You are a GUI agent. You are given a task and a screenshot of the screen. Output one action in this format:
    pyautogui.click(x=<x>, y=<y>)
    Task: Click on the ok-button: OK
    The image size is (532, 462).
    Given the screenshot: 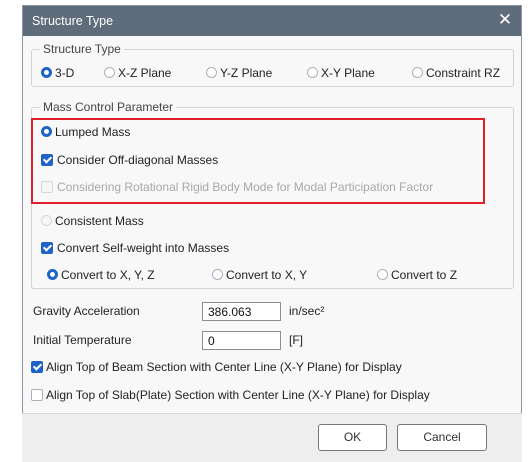 What is the action you would take?
    pyautogui.click(x=352, y=437)
    